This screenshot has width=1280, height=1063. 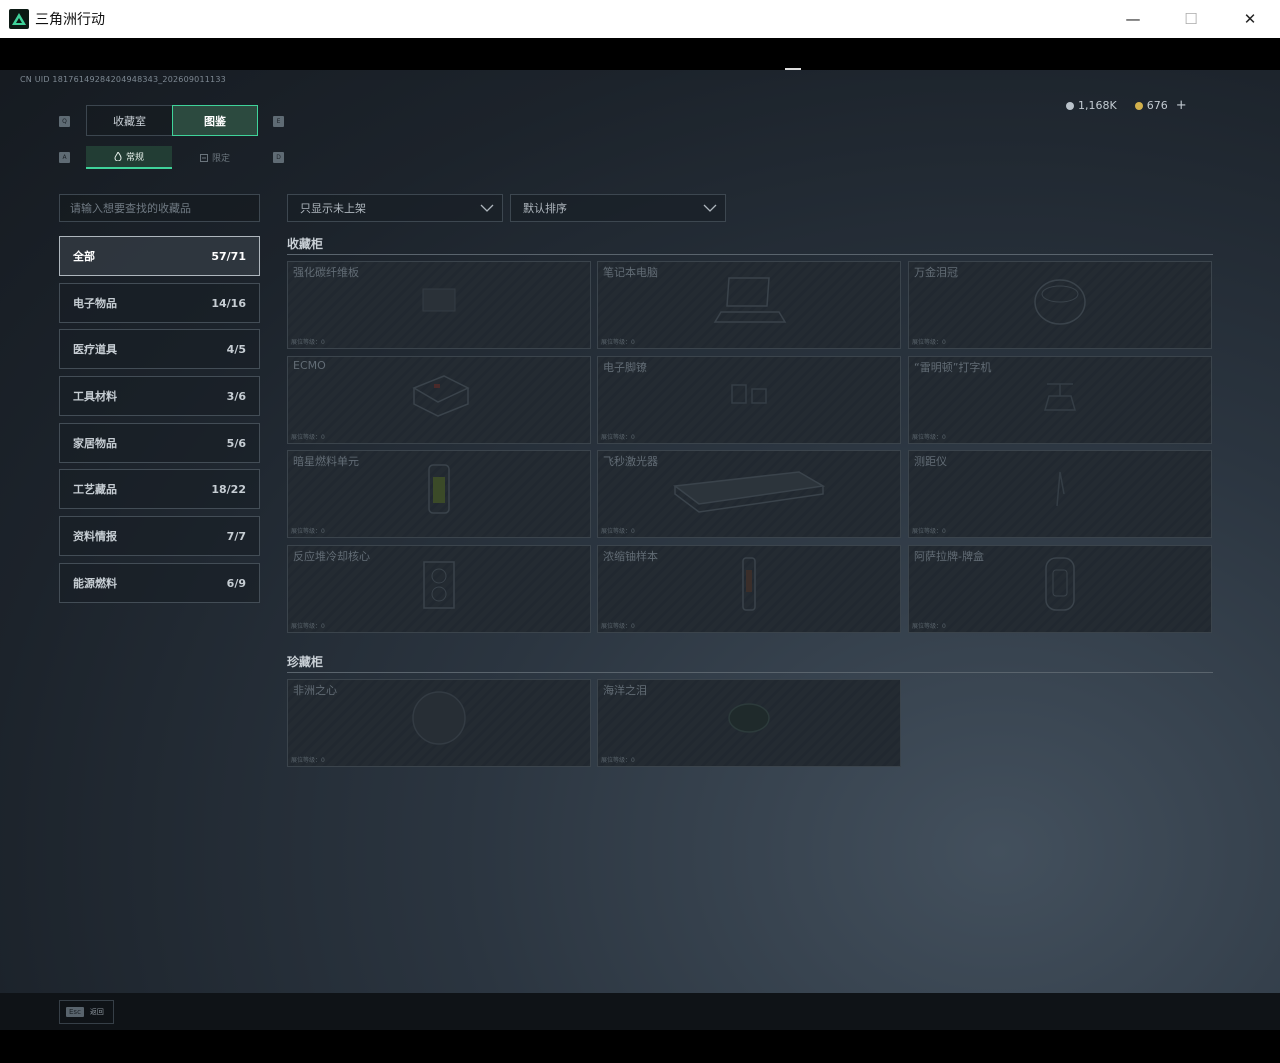 What do you see at coordinates (326, 461) in the screenshot?
I see `card-name: 暗星燃料单元` at bounding box center [326, 461].